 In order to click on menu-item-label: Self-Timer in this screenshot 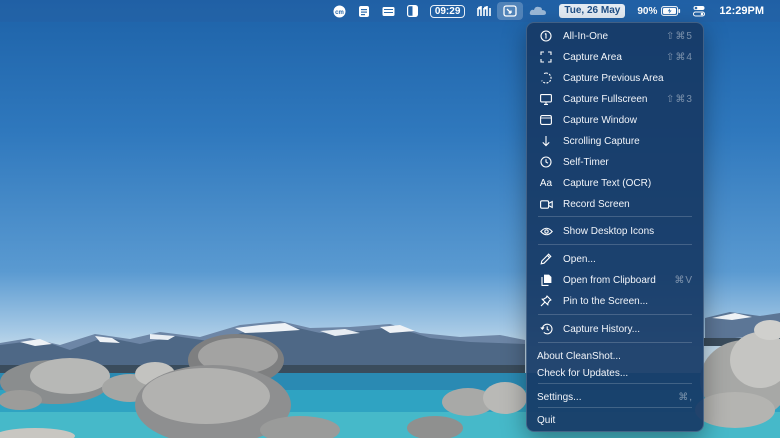, I will do `click(586, 162)`.